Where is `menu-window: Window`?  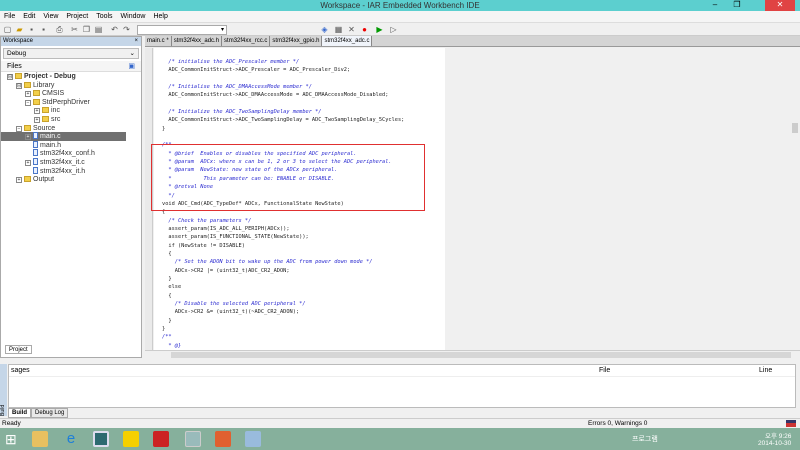 menu-window: Window is located at coordinates (133, 16).